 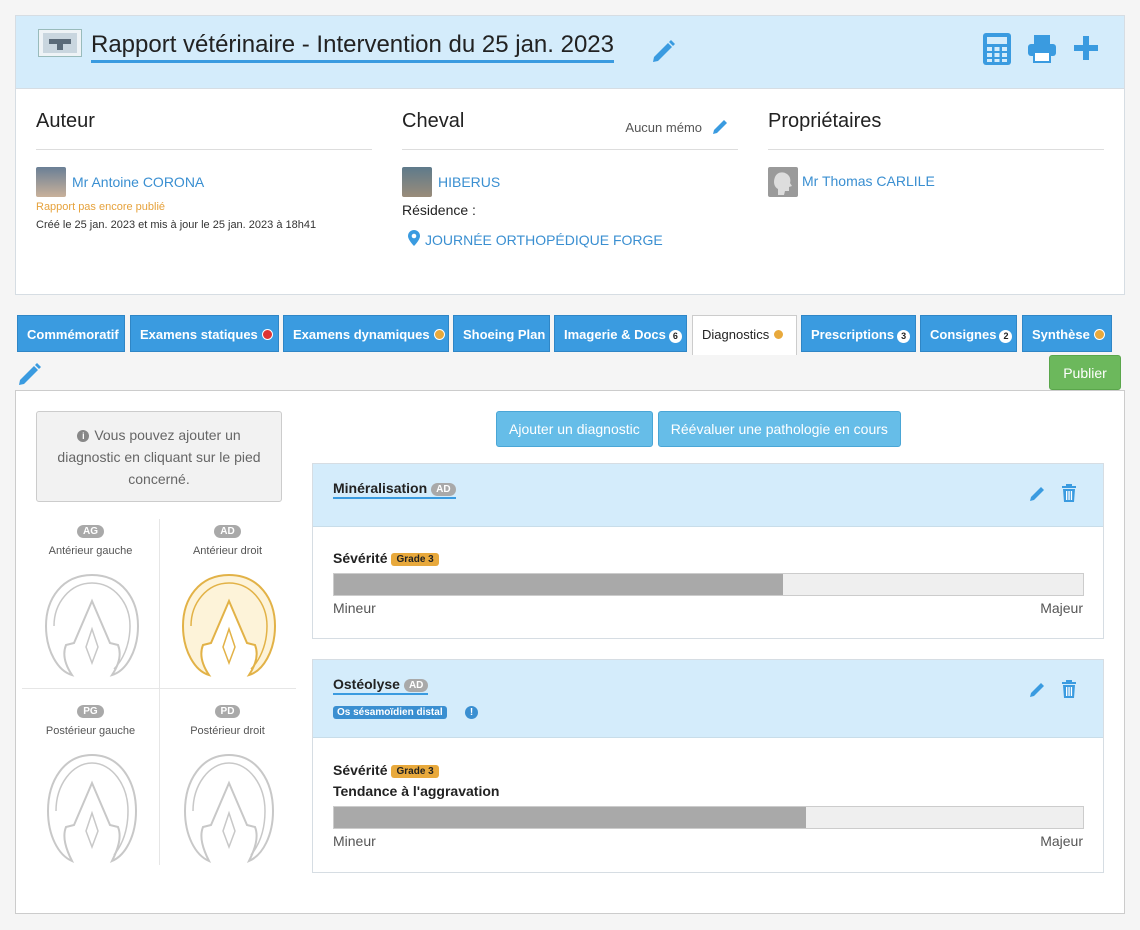 I want to click on memo-pencil-icon, so click(x=721, y=127).